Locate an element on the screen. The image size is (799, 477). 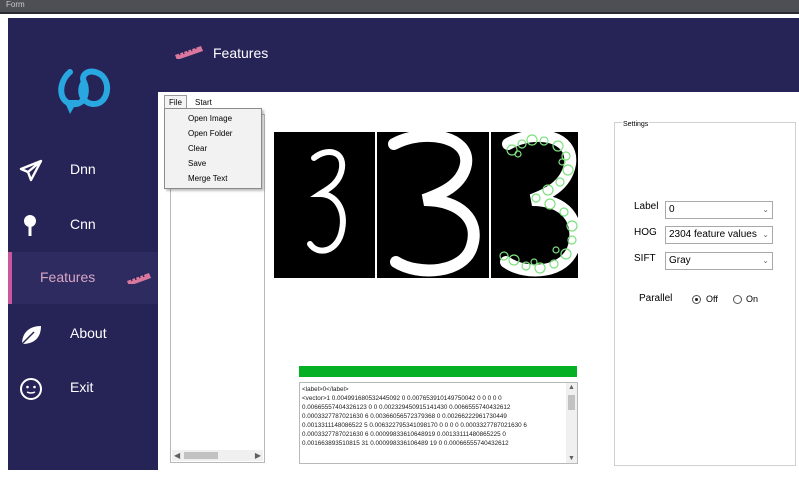
label-select: 0 ⌄ is located at coordinates (719, 210).